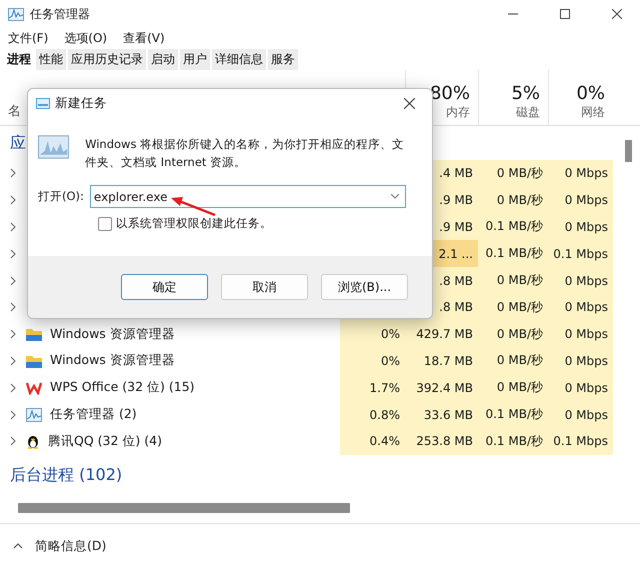  What do you see at coordinates (81, 103) in the screenshot?
I see `dialog-title: 新建任务` at bounding box center [81, 103].